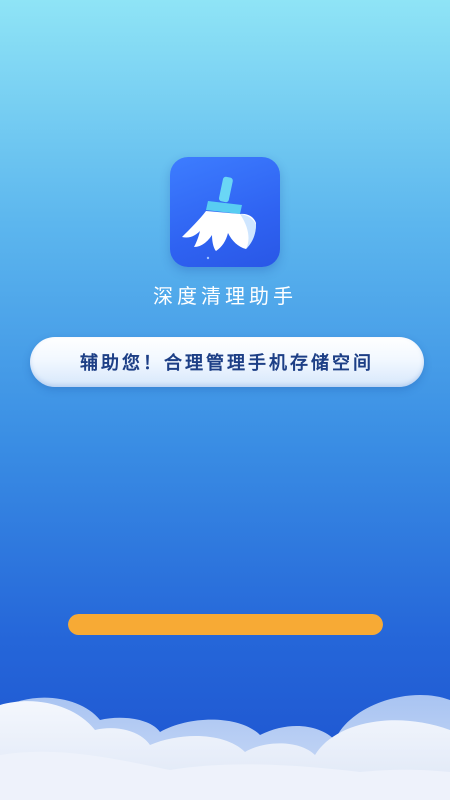  I want to click on clouds-icon, so click(225, 747).